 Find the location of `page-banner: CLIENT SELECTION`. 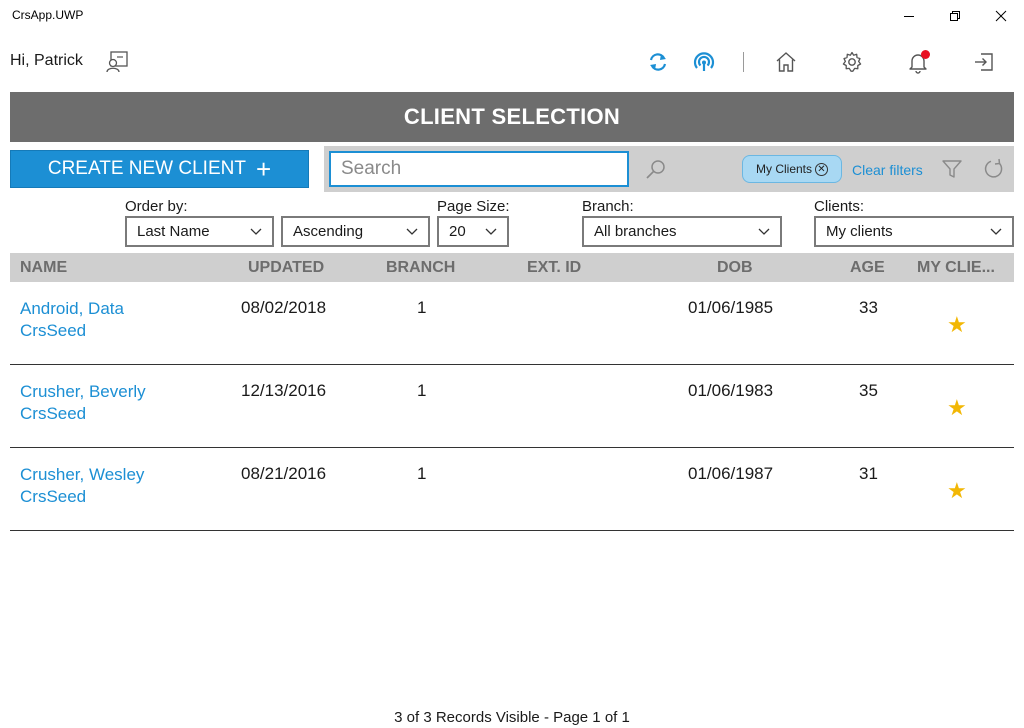

page-banner: CLIENT SELECTION is located at coordinates (512, 117).